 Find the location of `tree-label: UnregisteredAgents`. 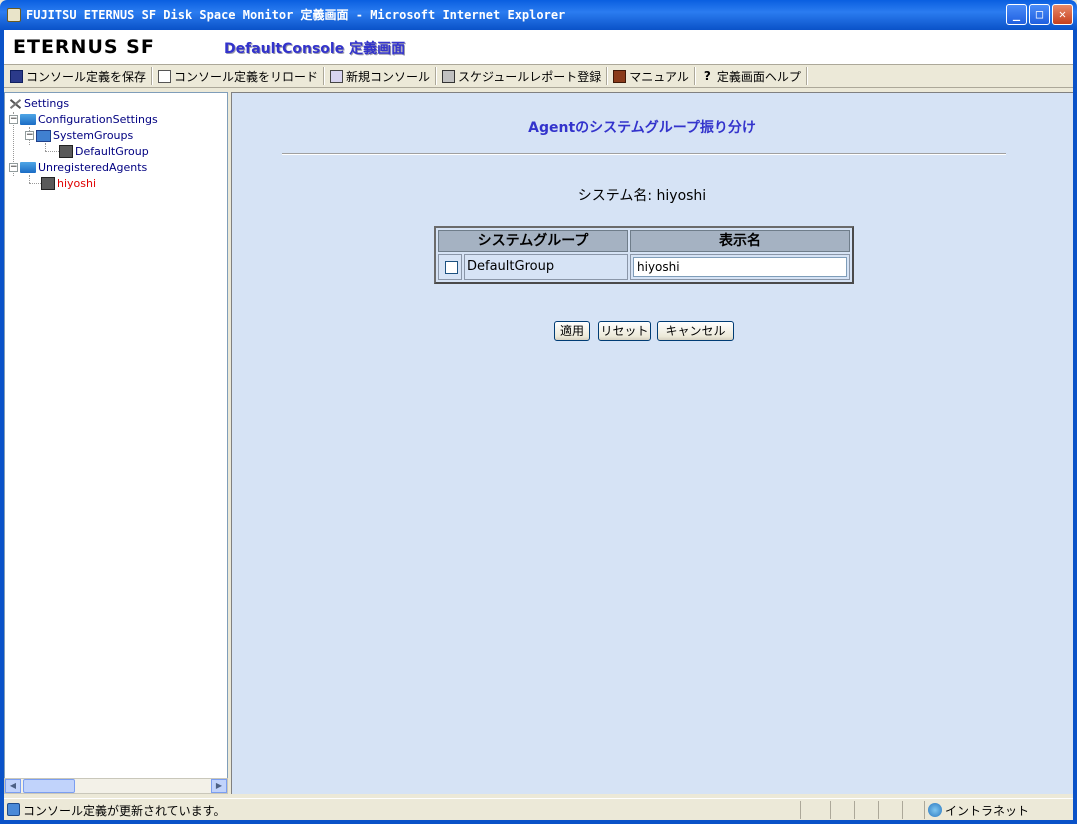

tree-label: UnregisteredAgents is located at coordinates (93, 167).